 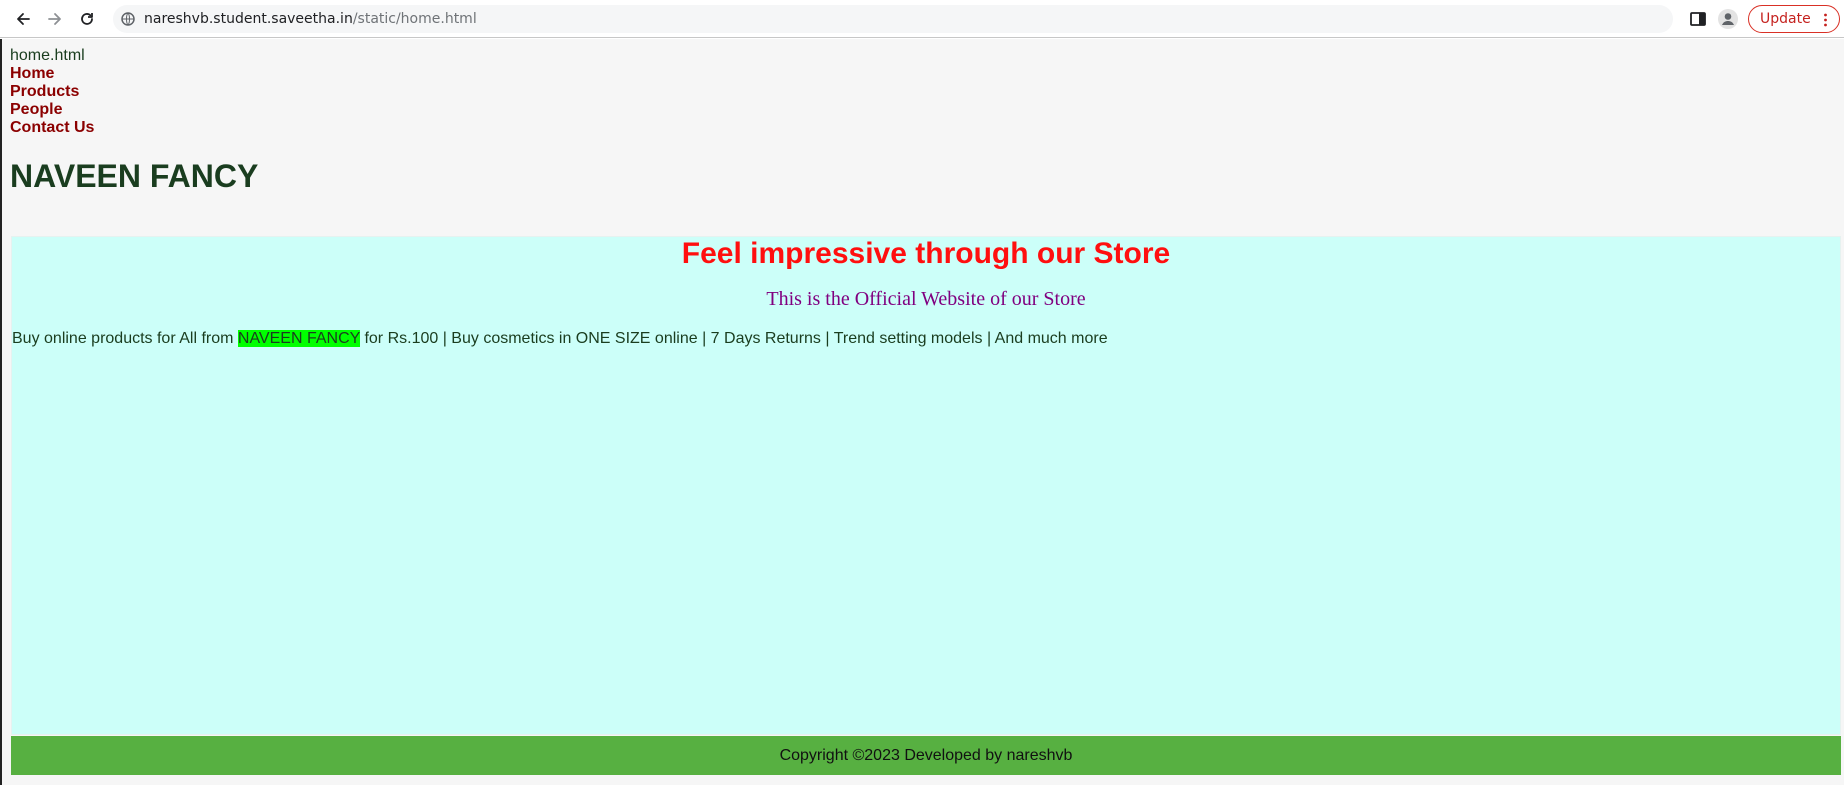 I want to click on forward-button, so click(x=55, y=19).